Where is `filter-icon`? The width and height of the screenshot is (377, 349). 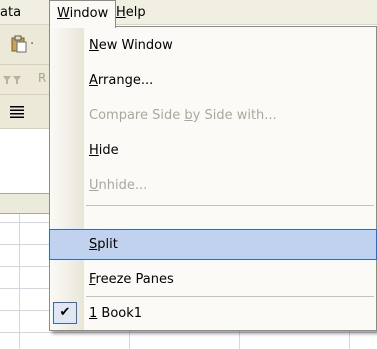 filter-icon is located at coordinates (13, 80).